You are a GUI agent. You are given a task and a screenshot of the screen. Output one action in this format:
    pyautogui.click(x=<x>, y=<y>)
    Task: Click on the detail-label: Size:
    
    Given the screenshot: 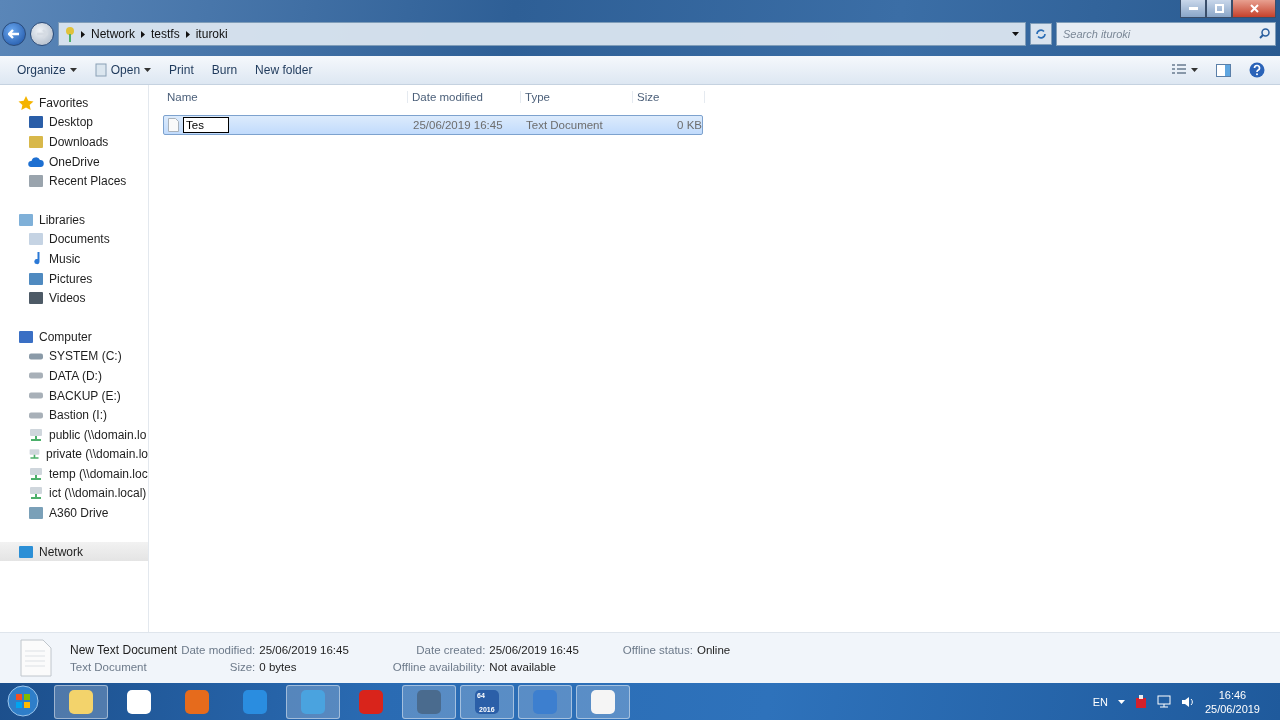 What is the action you would take?
    pyautogui.click(x=242, y=666)
    